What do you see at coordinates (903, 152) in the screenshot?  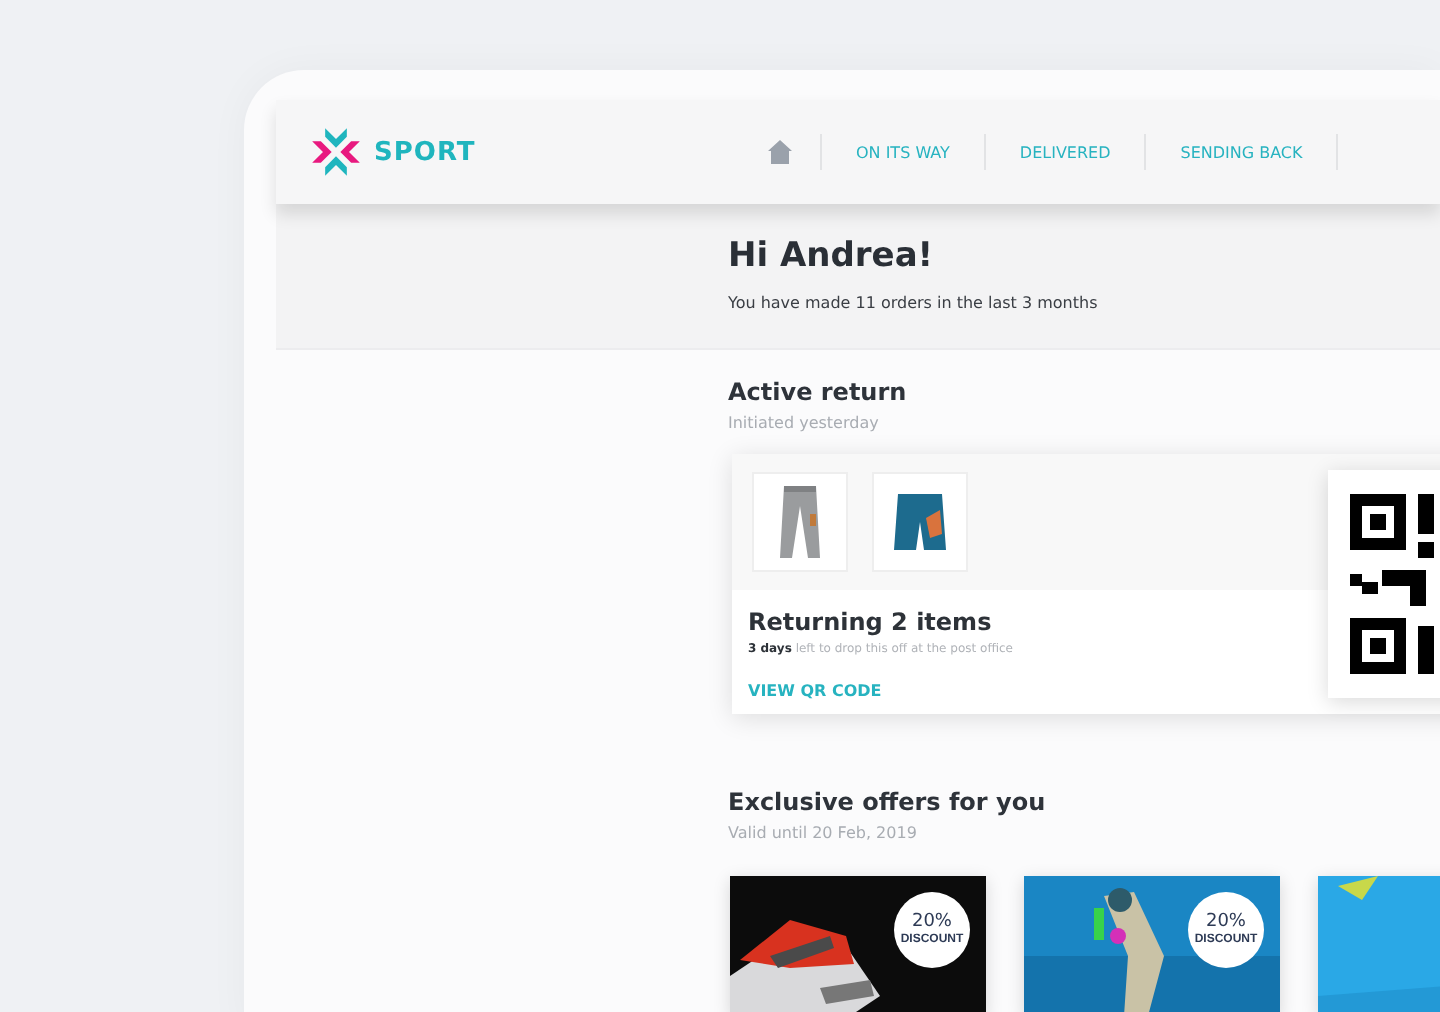 I see `nav-link: ON ITS WAY` at bounding box center [903, 152].